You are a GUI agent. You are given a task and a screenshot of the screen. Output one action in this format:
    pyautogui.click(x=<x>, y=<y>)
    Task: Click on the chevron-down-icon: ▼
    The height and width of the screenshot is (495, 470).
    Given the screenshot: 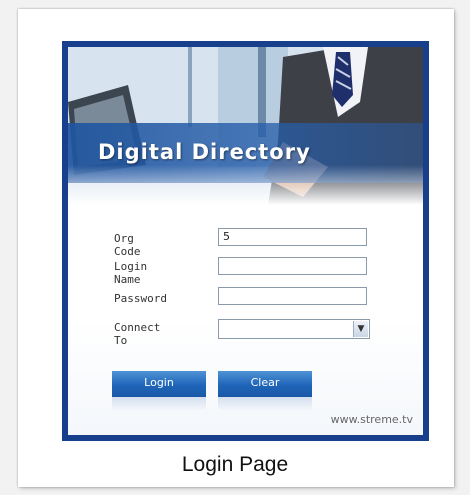 What is the action you would take?
    pyautogui.click(x=360, y=329)
    